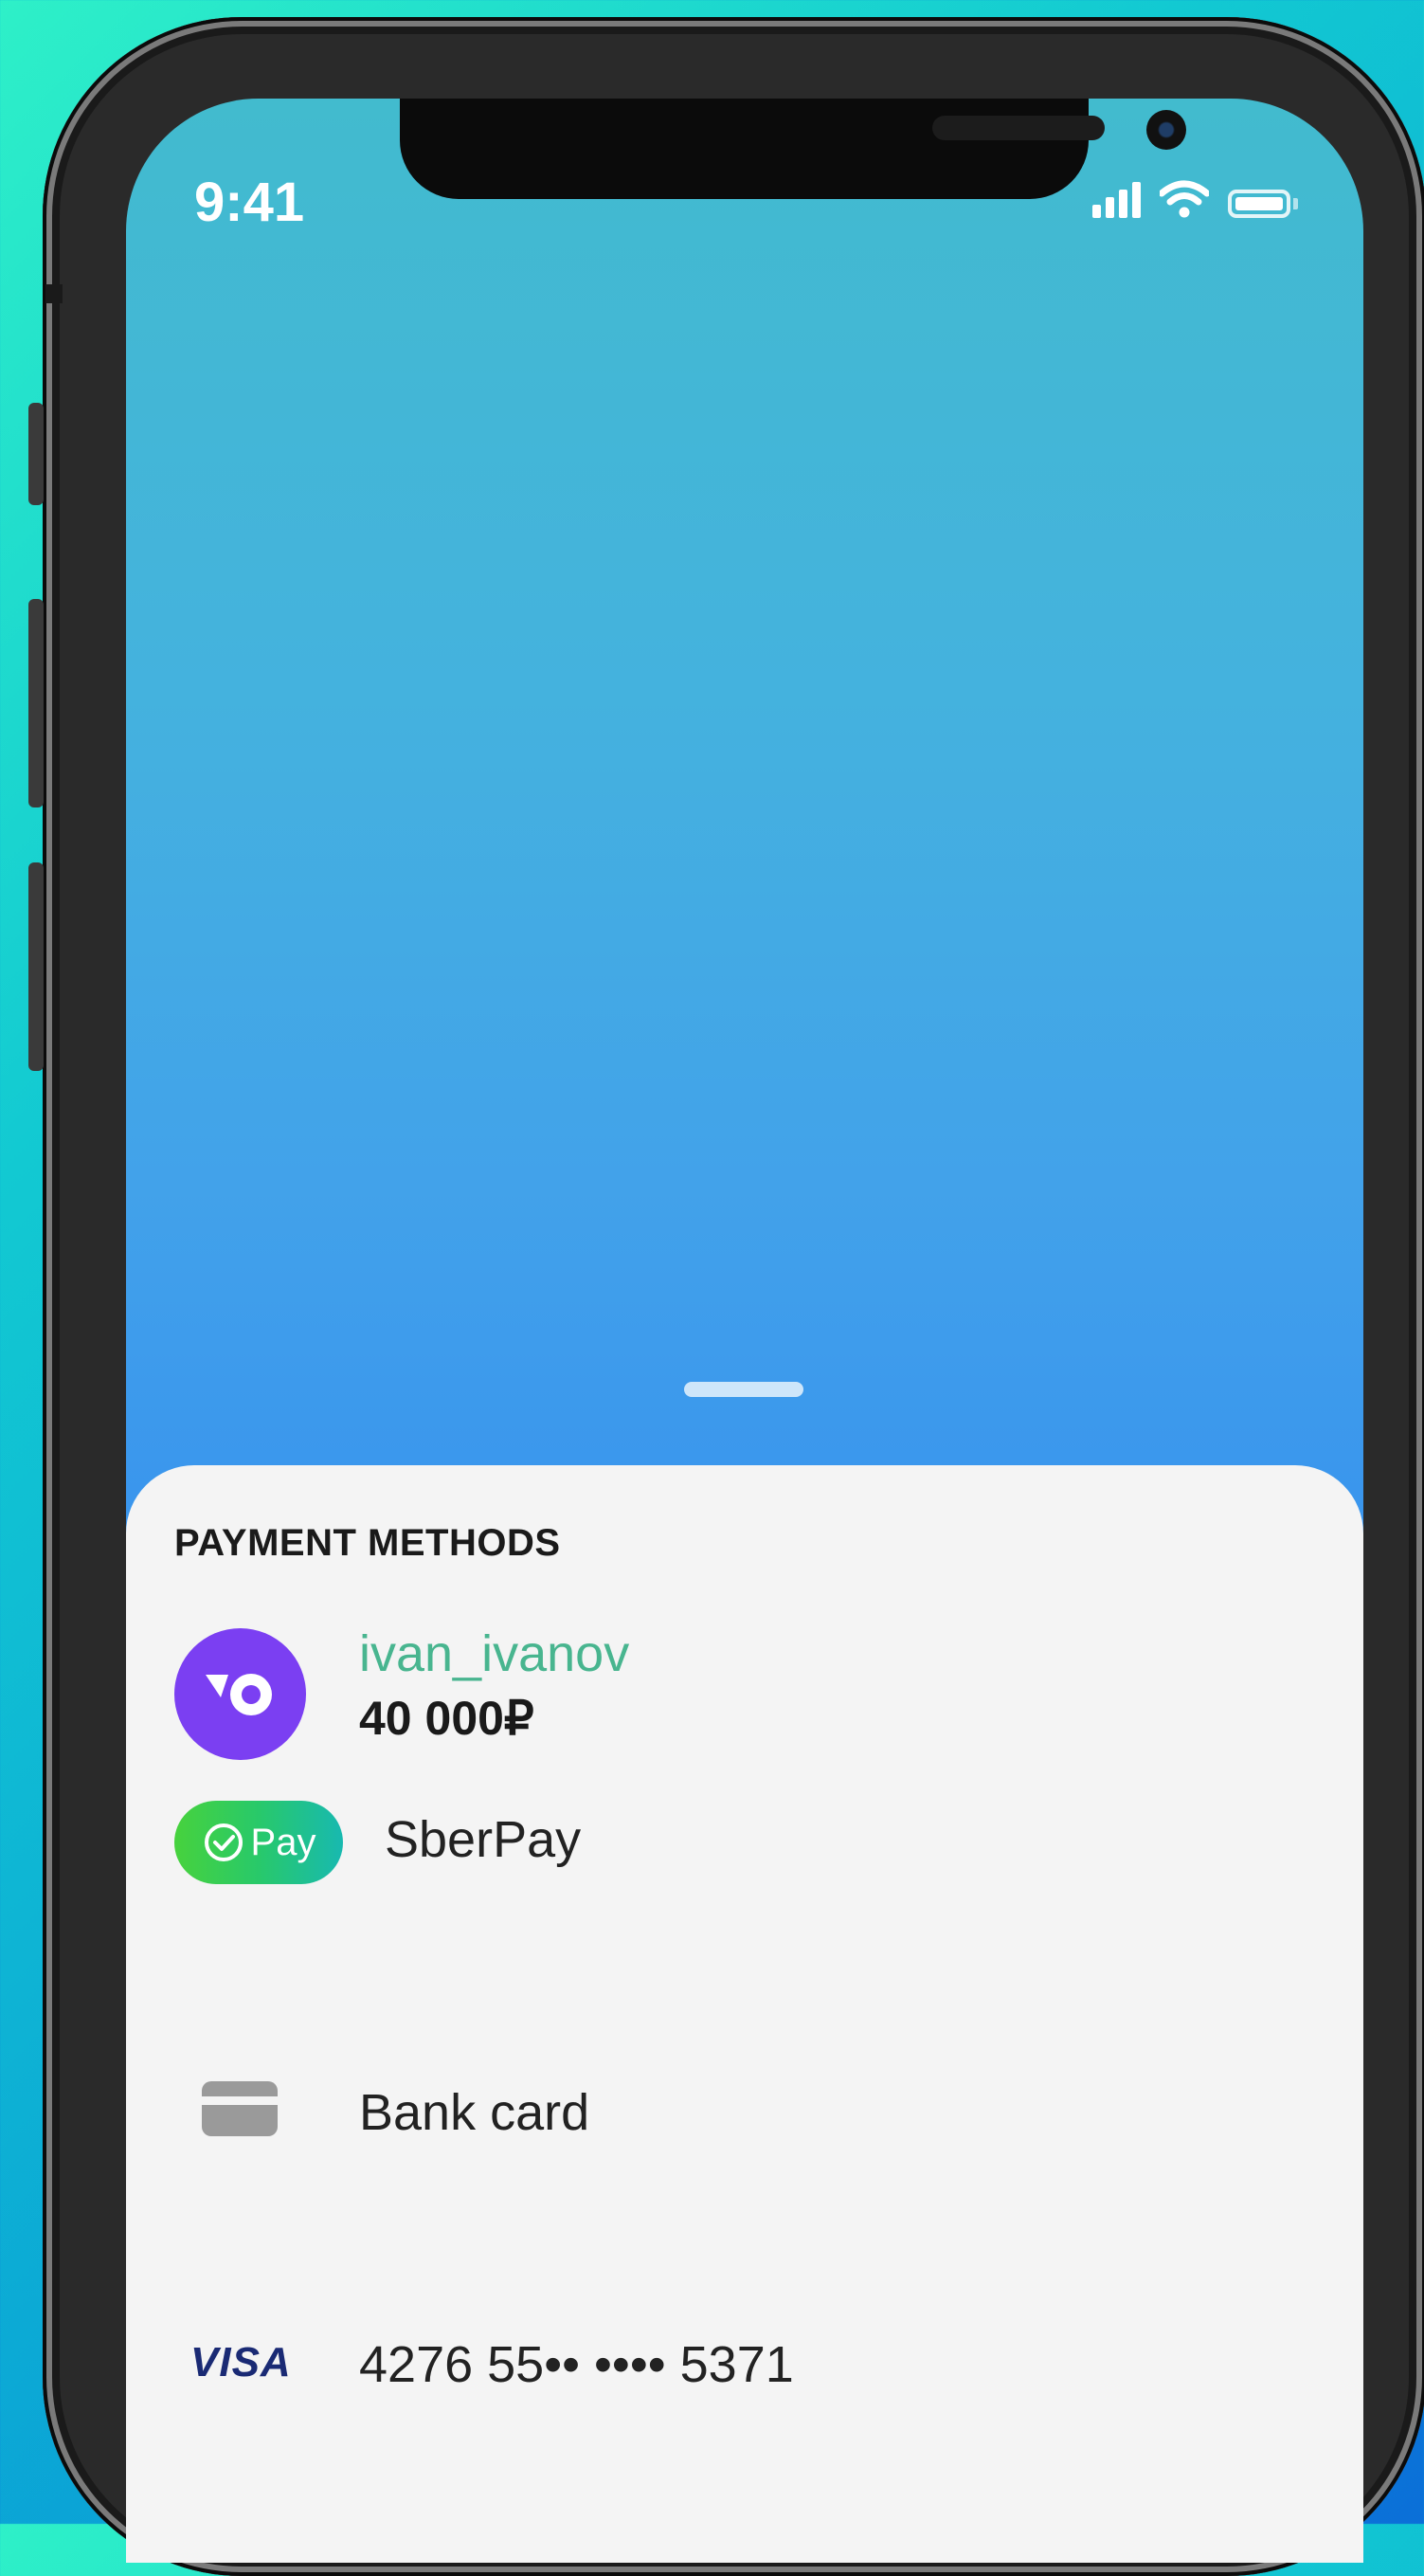 The width and height of the screenshot is (1424, 2576). I want to click on bank-card-label: Bank card, so click(474, 2112).